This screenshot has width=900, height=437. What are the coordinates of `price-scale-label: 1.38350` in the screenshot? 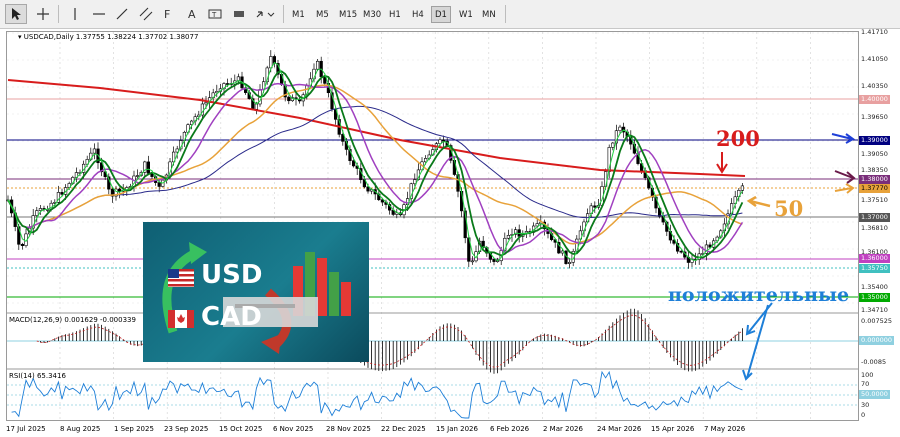 It's located at (874, 170).